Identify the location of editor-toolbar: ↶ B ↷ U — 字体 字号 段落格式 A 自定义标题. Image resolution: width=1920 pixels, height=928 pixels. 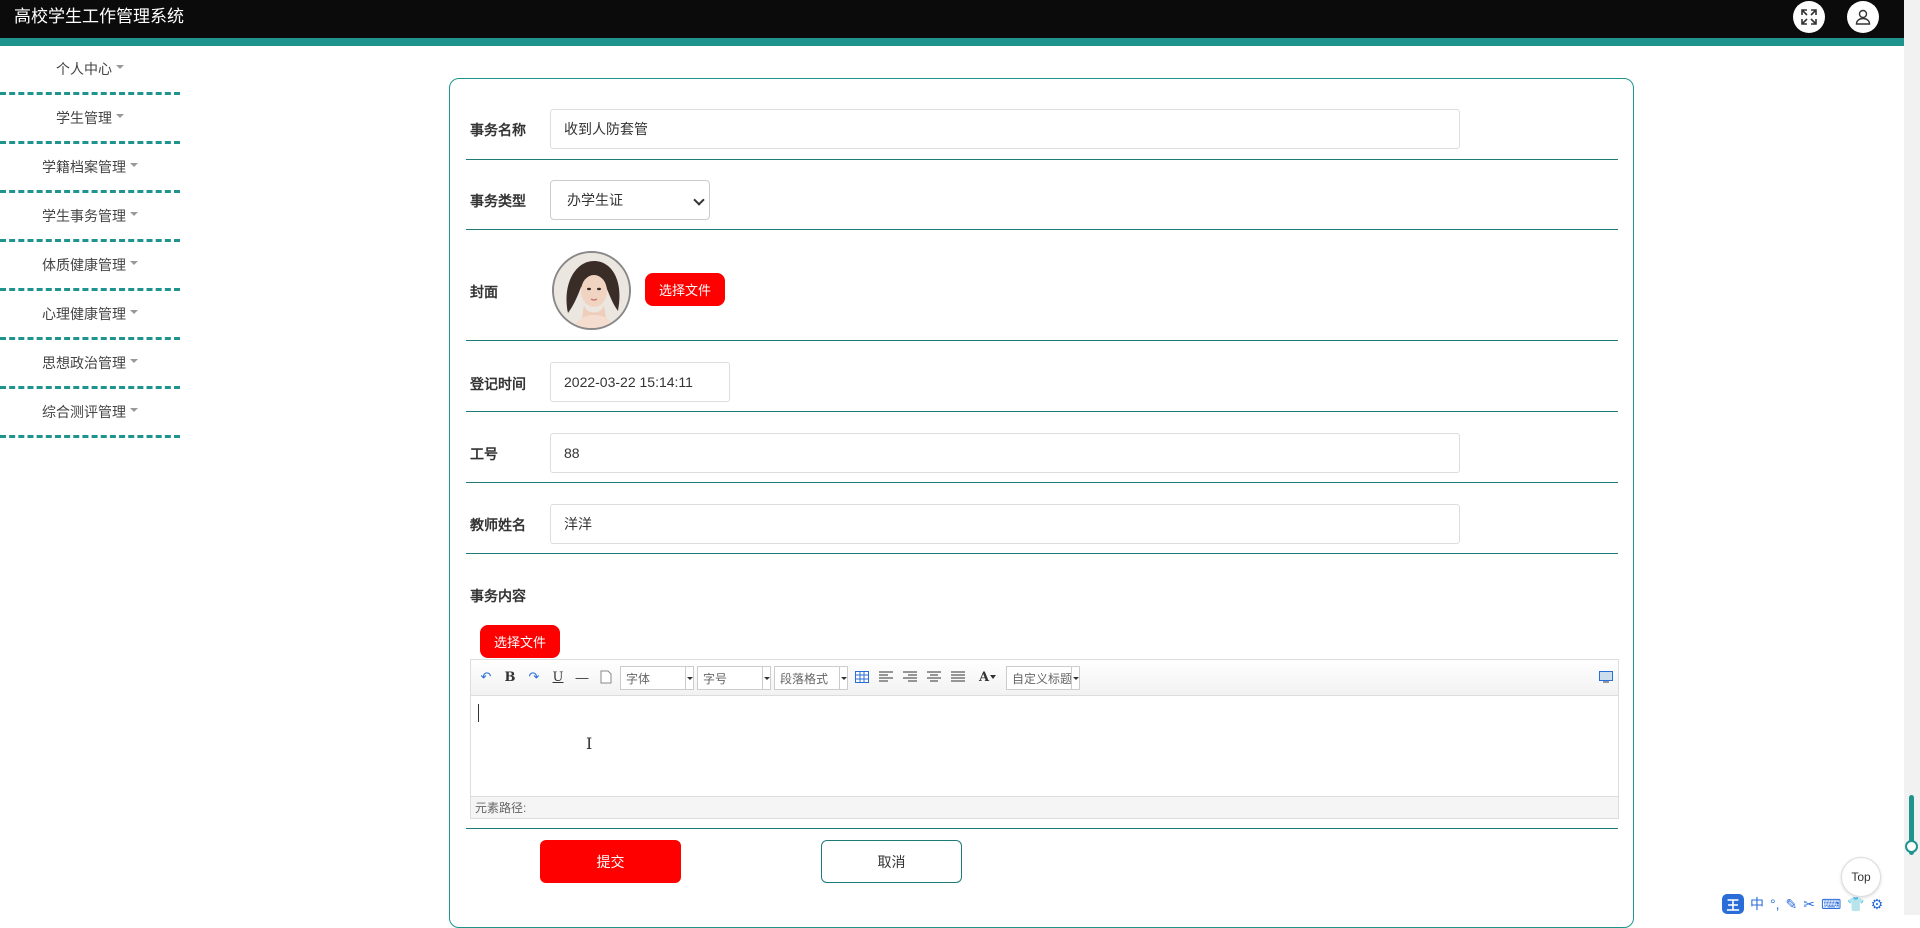
(1044, 678).